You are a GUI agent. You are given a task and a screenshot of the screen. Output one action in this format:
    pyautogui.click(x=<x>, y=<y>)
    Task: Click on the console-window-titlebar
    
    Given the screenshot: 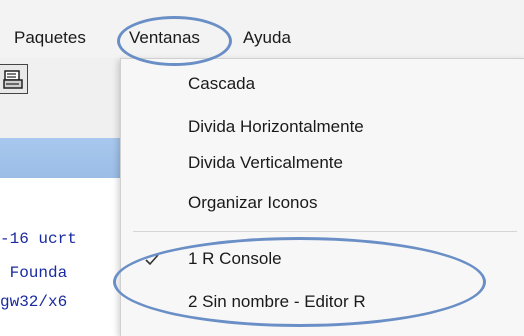 What is the action you would take?
    pyautogui.click(x=65, y=158)
    